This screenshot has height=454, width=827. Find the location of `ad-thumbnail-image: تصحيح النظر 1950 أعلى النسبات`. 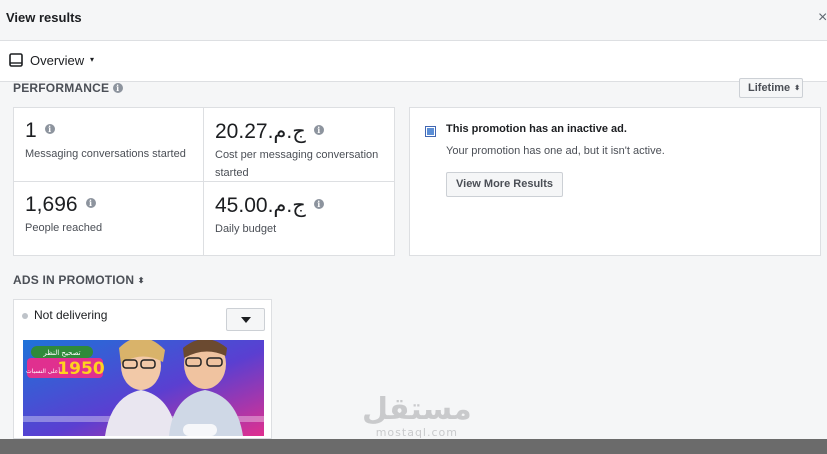

ad-thumbnail-image: تصحيح النظر 1950 أعلى النسبات is located at coordinates (143, 388).